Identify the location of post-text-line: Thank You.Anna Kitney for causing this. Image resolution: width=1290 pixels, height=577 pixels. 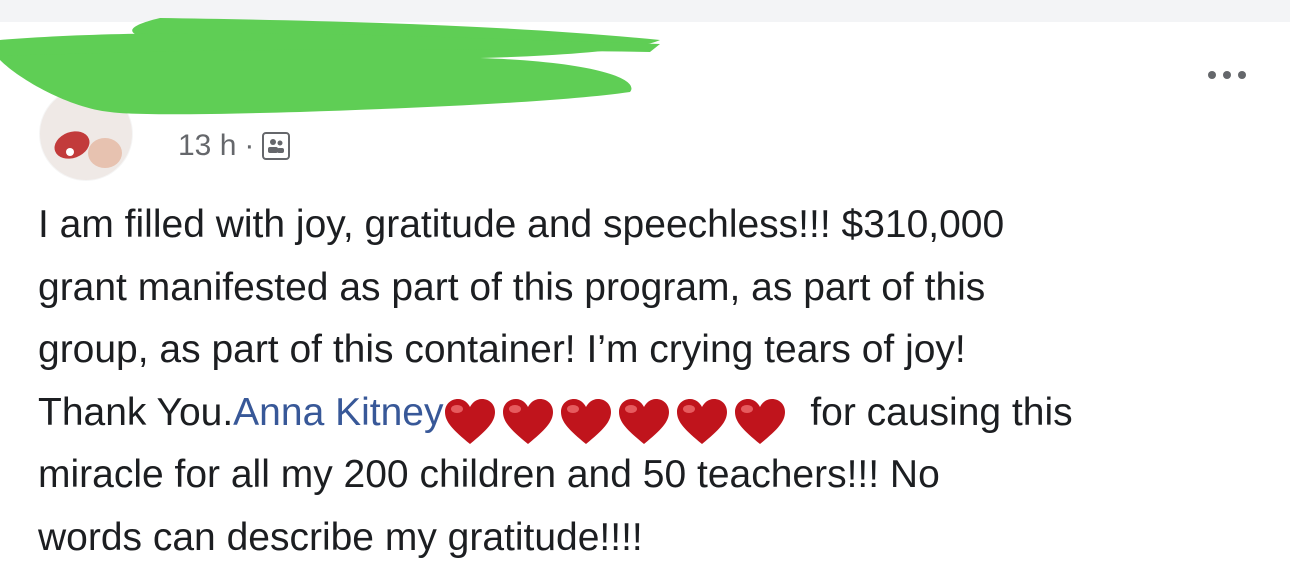
(653, 413).